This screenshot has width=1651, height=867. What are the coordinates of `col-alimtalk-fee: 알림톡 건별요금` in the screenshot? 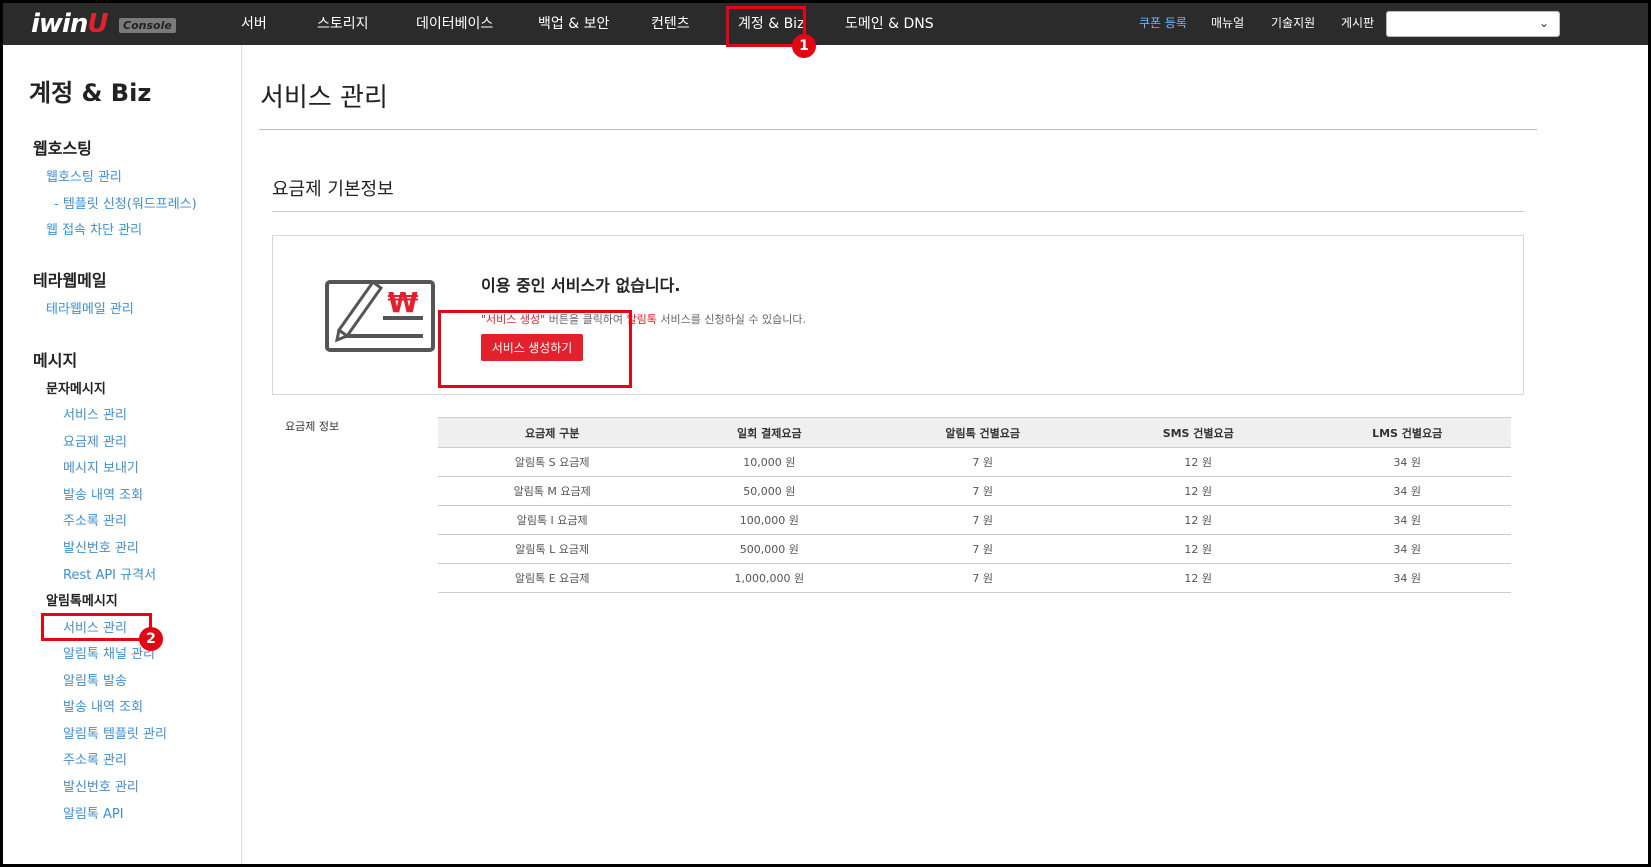 It's located at (983, 432).